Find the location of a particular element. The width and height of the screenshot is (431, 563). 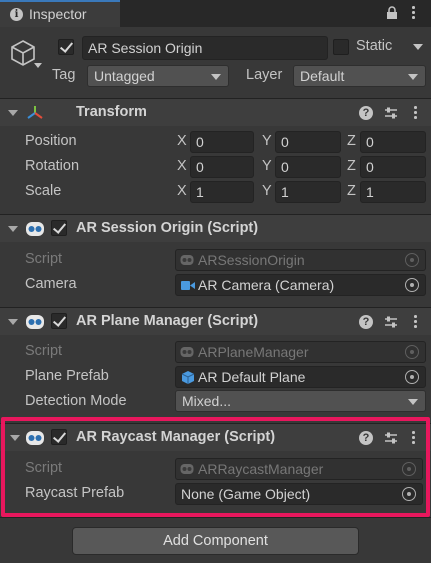

camera-field: AR Camera (Camera) is located at coordinates (300, 285).